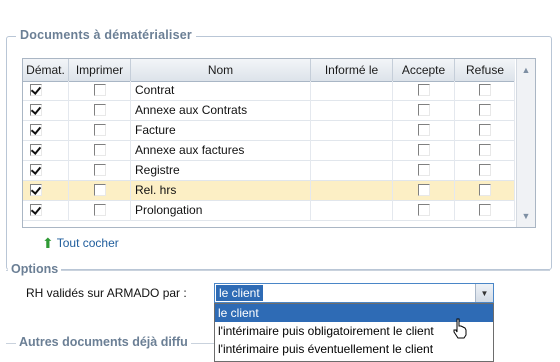  Describe the element at coordinates (278, 270) in the screenshot. I see `options-divider` at that location.